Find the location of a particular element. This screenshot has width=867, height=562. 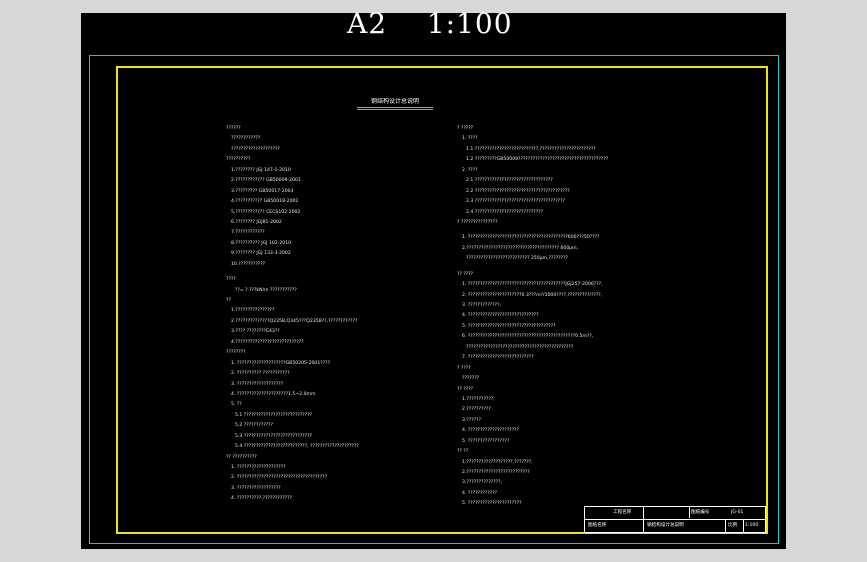

note-line: 5.2 ???????????? is located at coordinates (254, 426).